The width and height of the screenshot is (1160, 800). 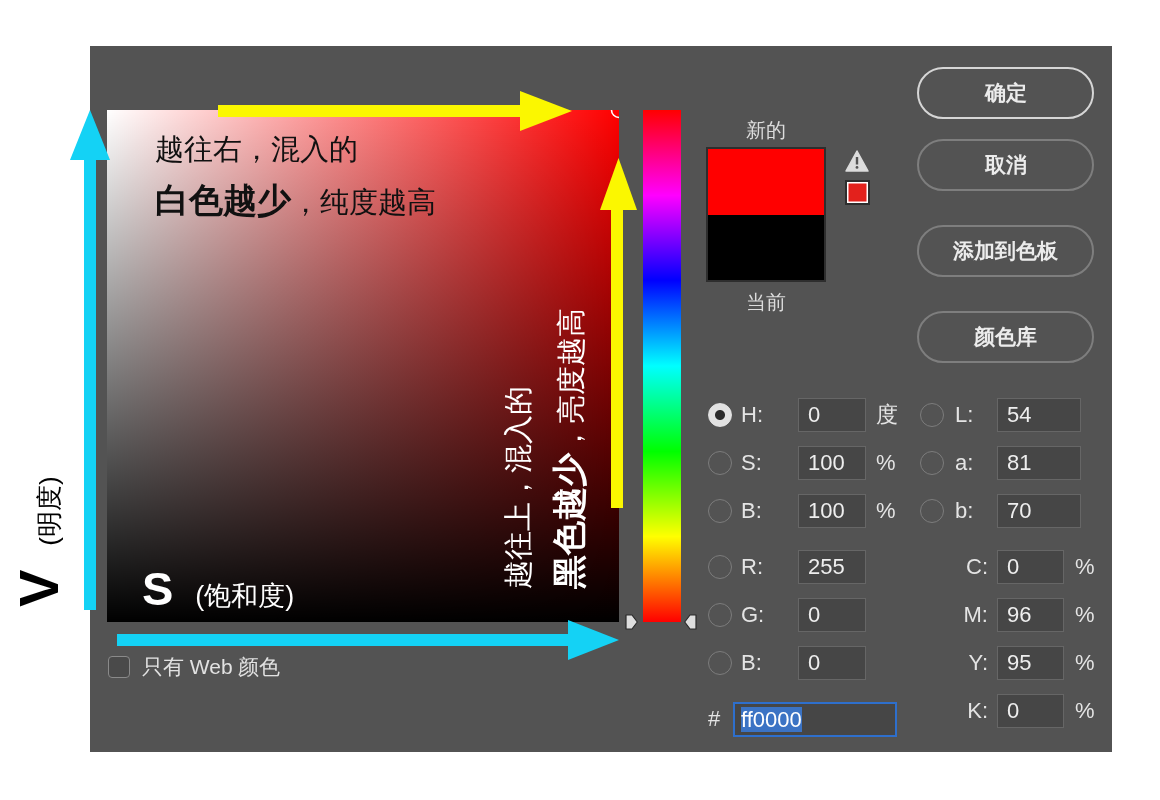 I want to click on unit-label: 度, so click(x=887, y=415).